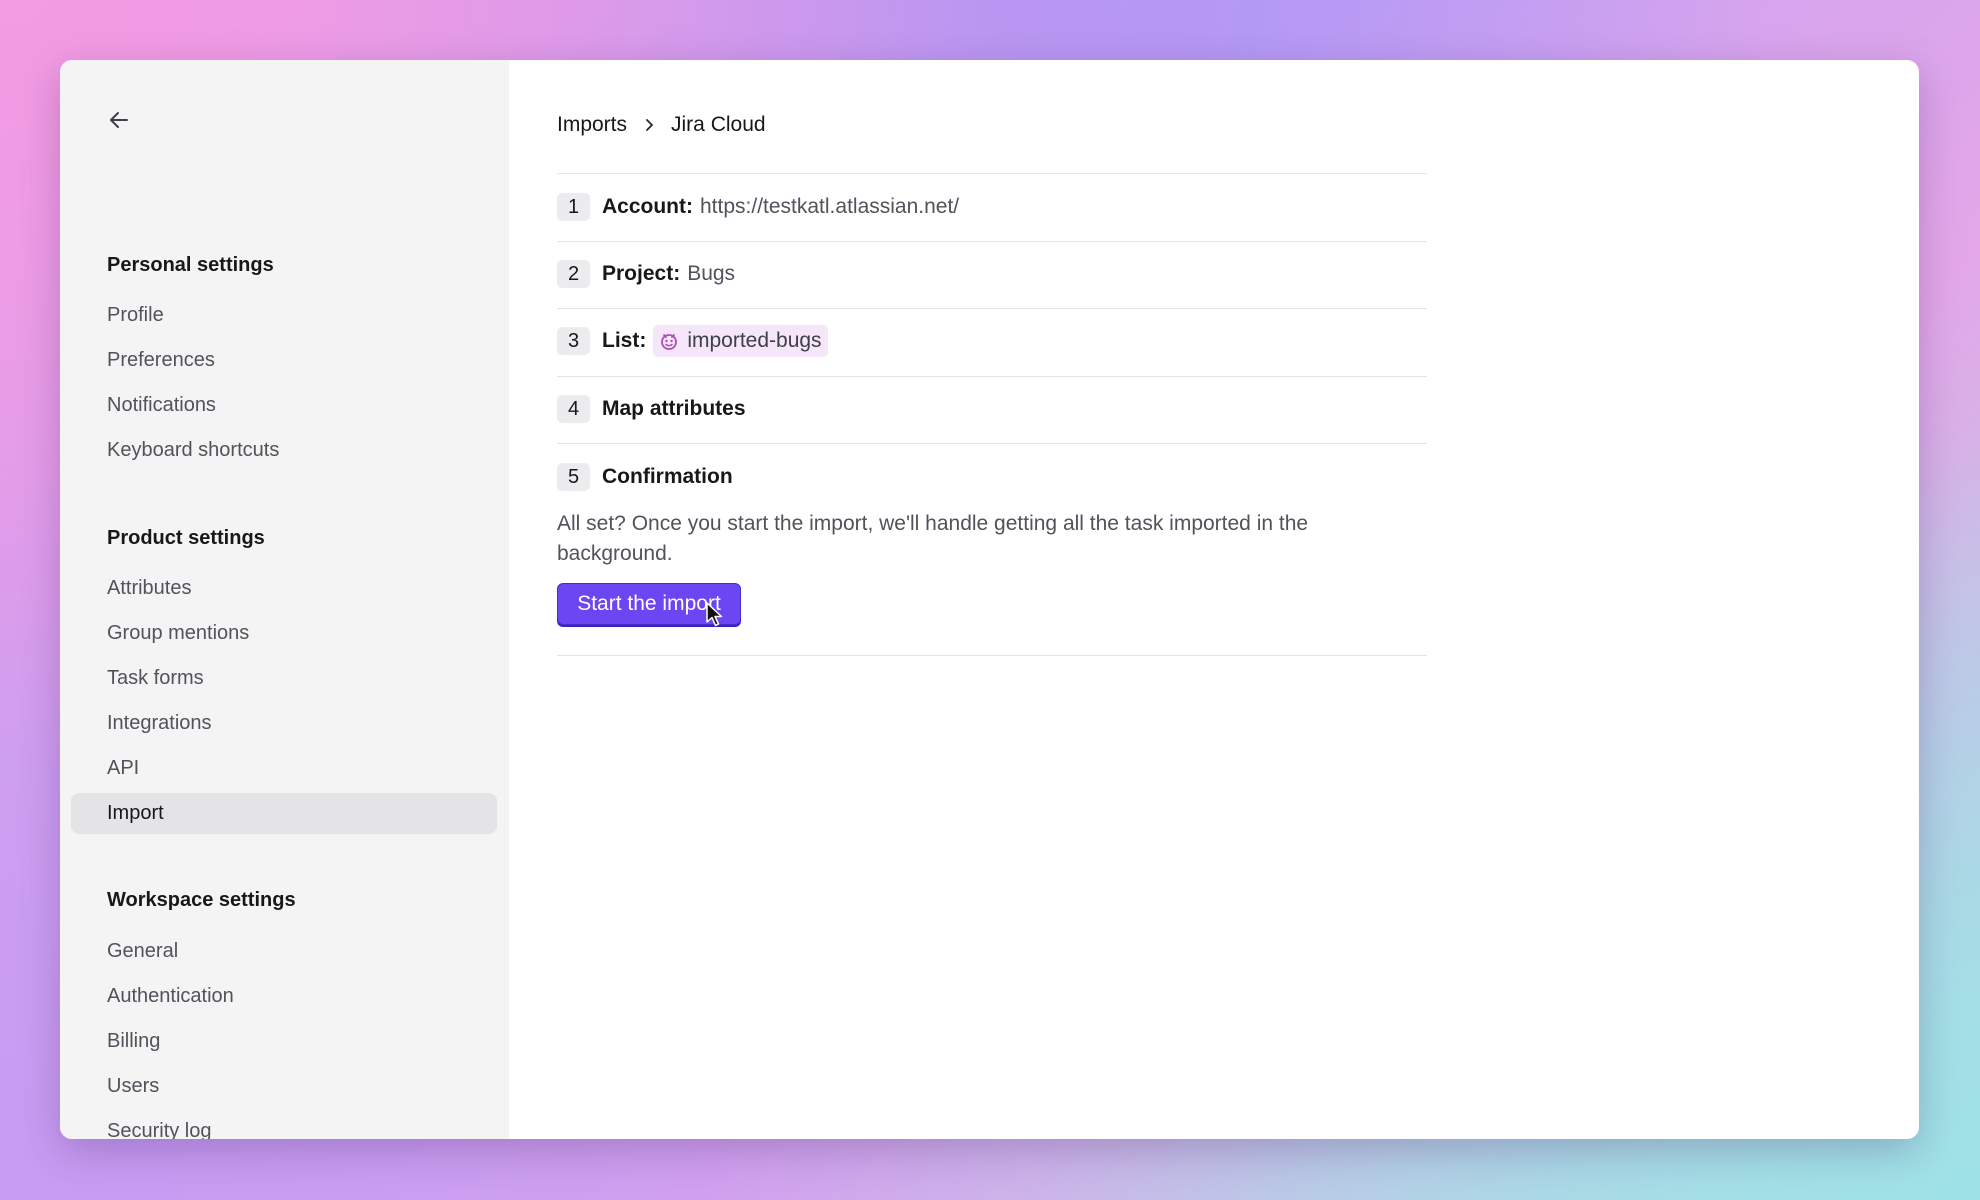  I want to click on section-title-workspace: Workspace settings, so click(201, 900).